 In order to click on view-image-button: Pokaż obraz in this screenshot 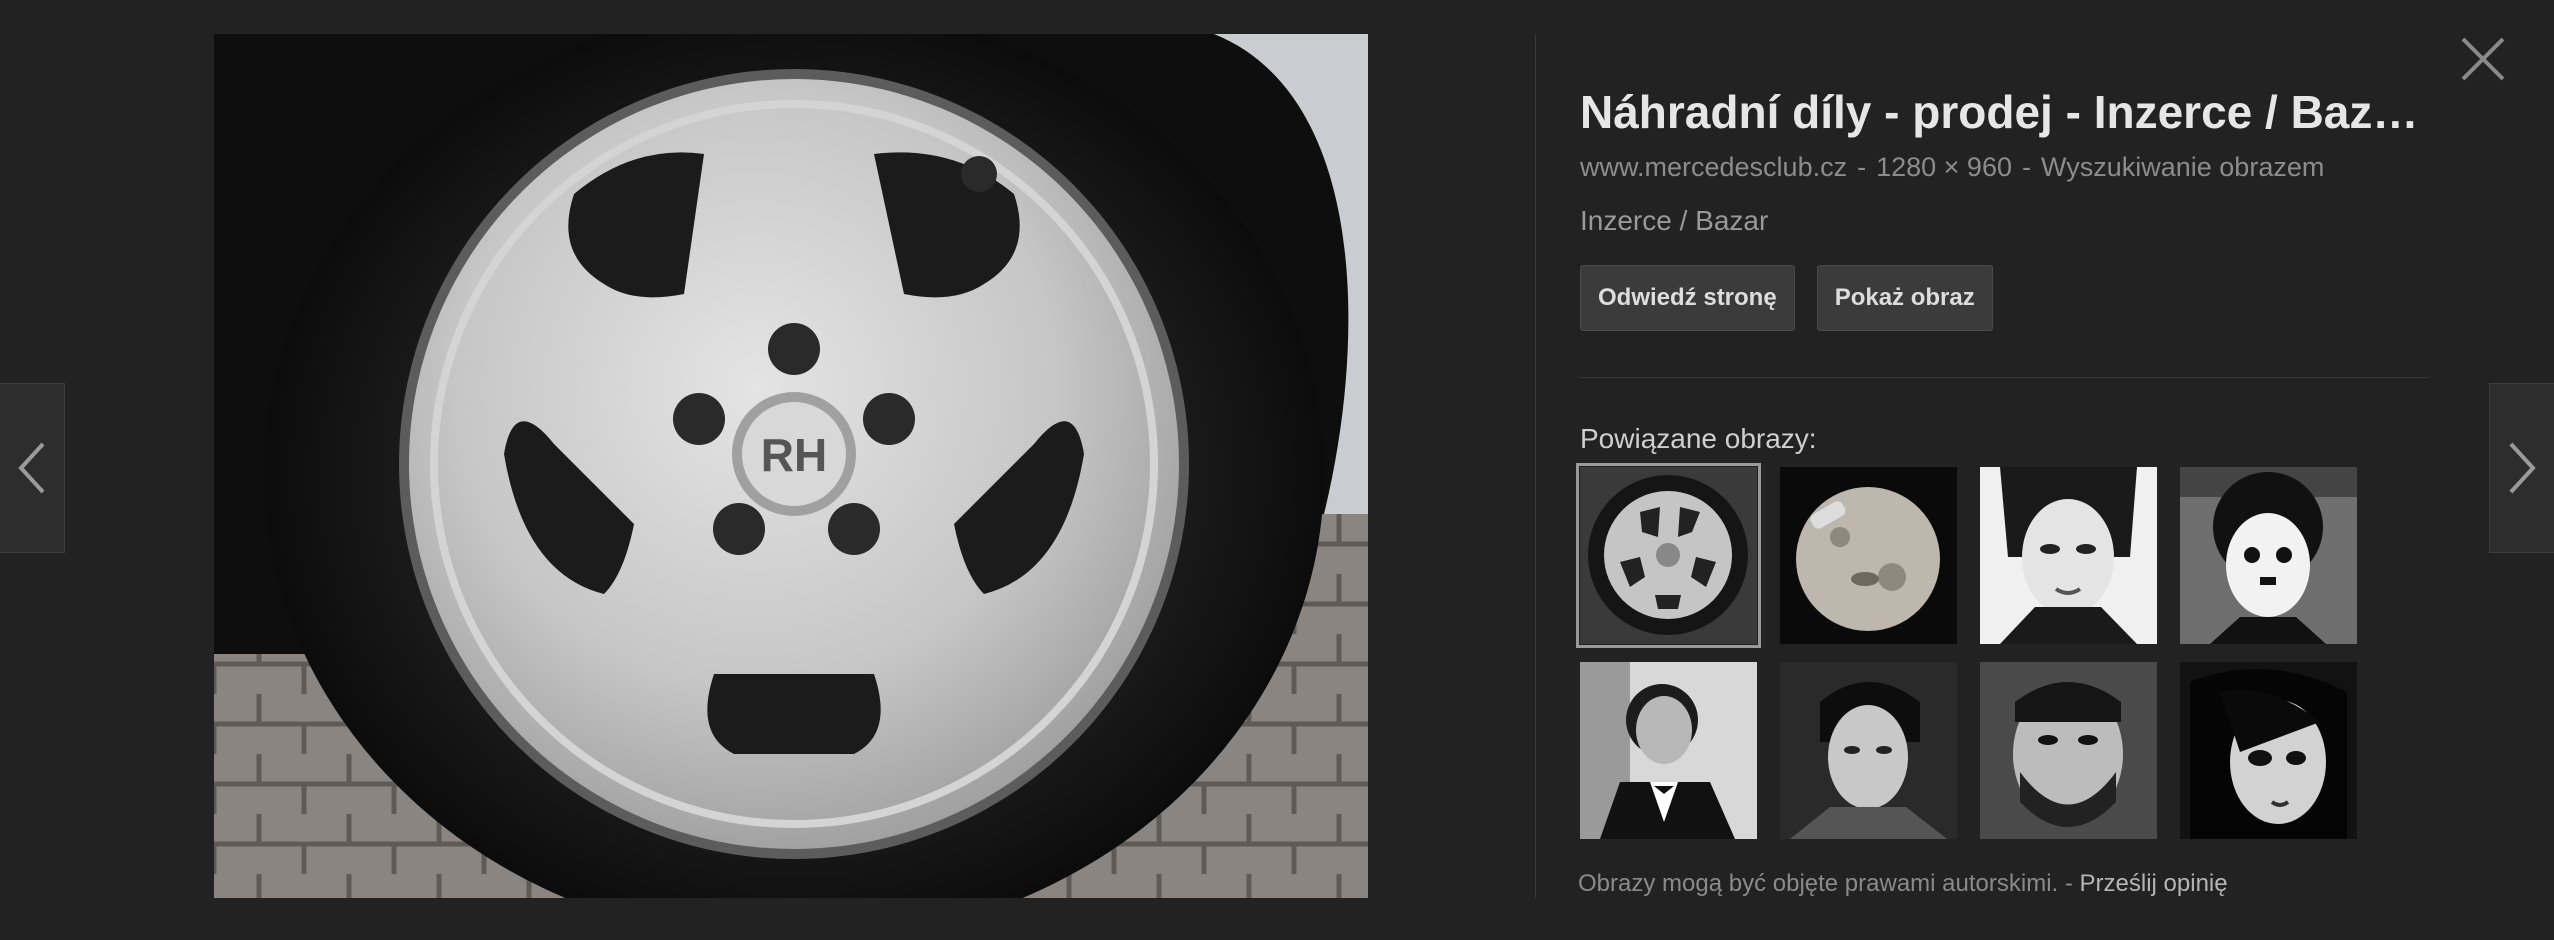, I will do `click(1904, 298)`.